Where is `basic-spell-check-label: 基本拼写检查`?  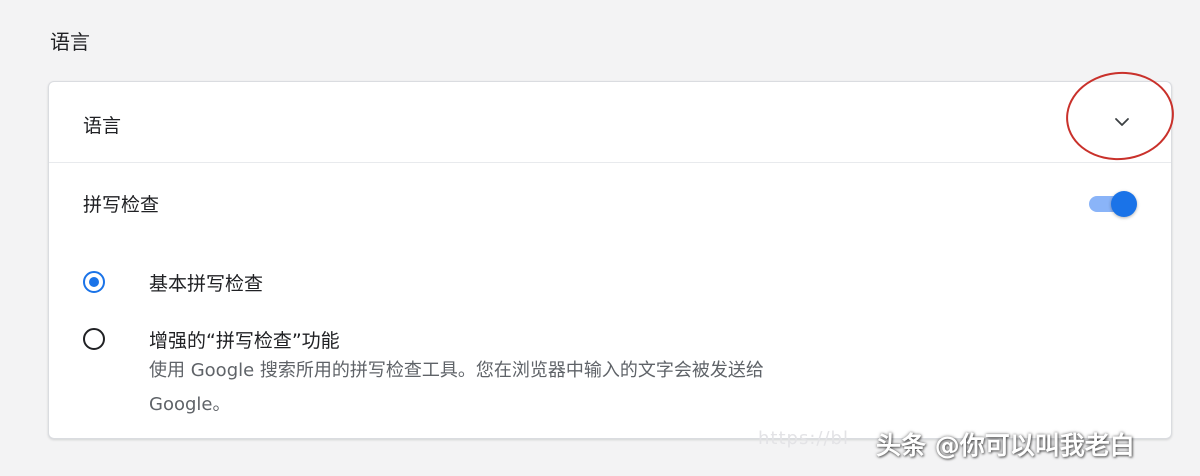 basic-spell-check-label: 基本拼写检查 is located at coordinates (206, 284).